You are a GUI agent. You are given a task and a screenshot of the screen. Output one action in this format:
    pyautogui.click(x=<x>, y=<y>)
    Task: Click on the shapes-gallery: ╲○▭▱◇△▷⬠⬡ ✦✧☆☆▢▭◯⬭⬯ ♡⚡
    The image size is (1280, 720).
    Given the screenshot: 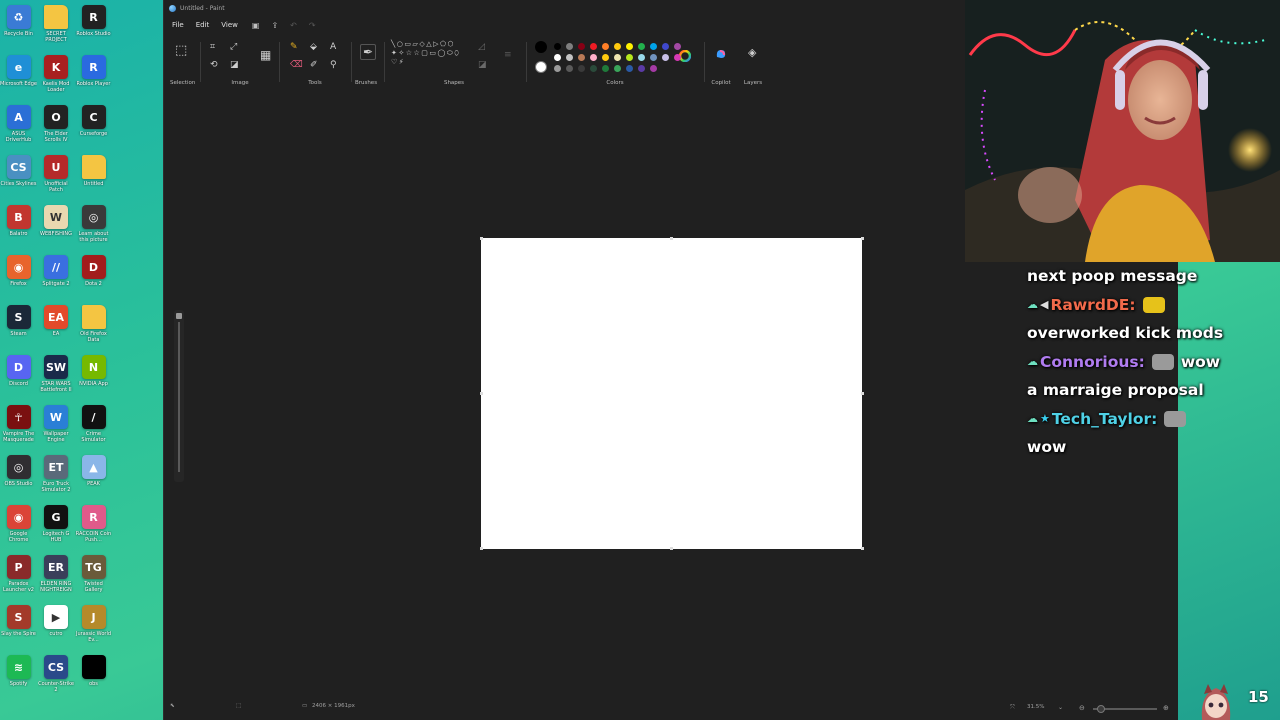 What is the action you would take?
    pyautogui.click(x=431, y=53)
    